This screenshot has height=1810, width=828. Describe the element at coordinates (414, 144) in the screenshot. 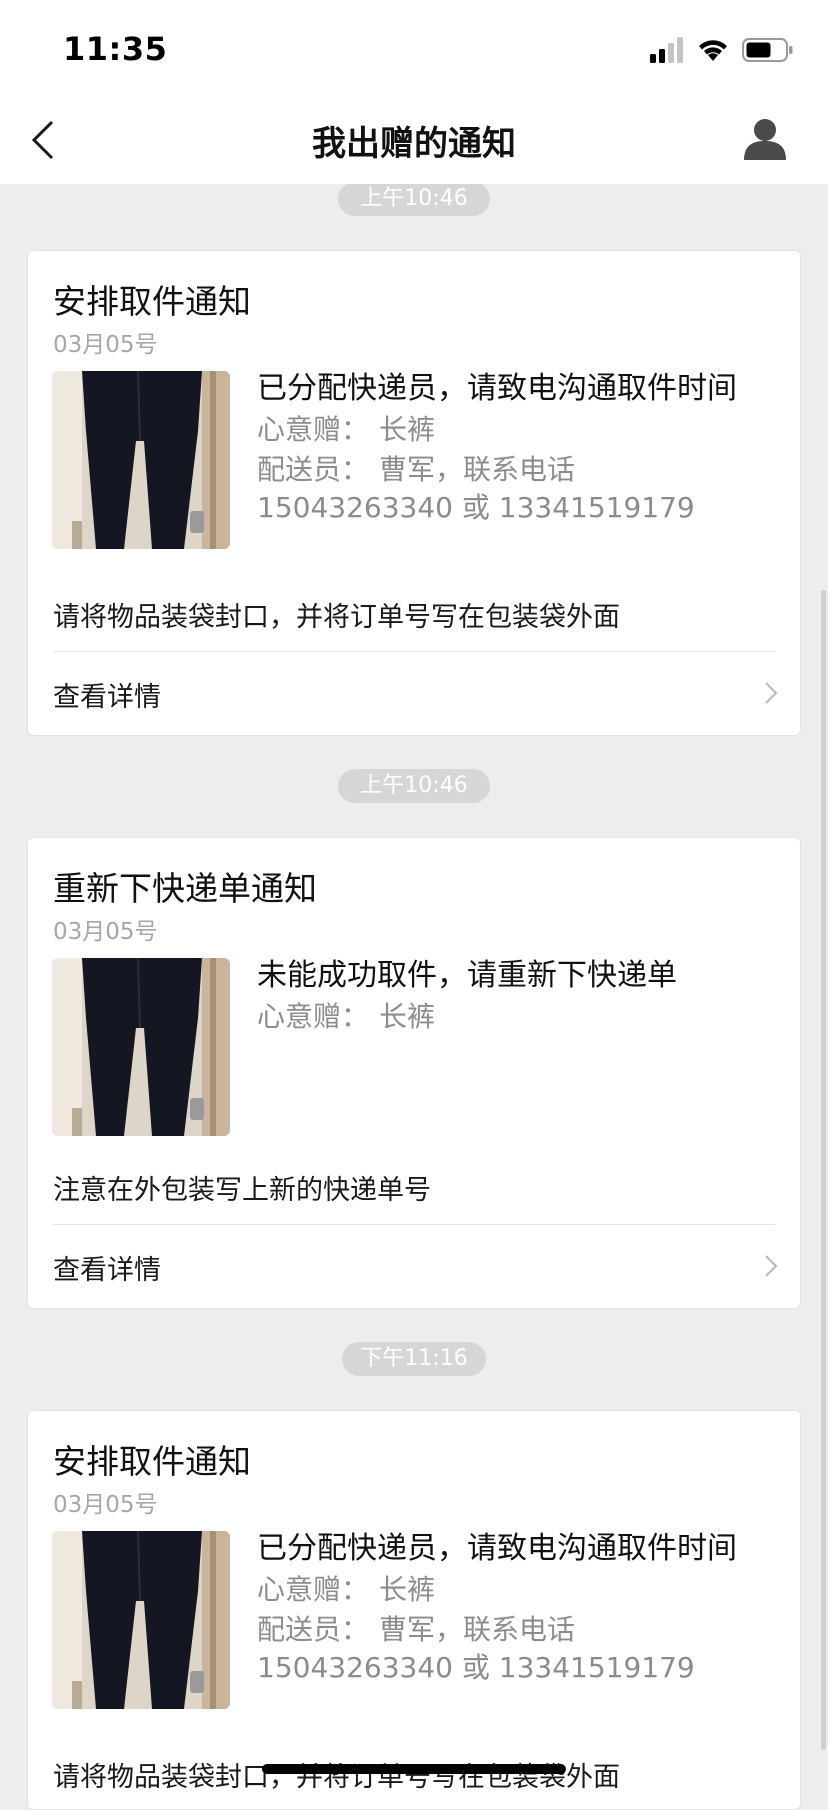

I see `page-title: 我出赠的通知` at that location.